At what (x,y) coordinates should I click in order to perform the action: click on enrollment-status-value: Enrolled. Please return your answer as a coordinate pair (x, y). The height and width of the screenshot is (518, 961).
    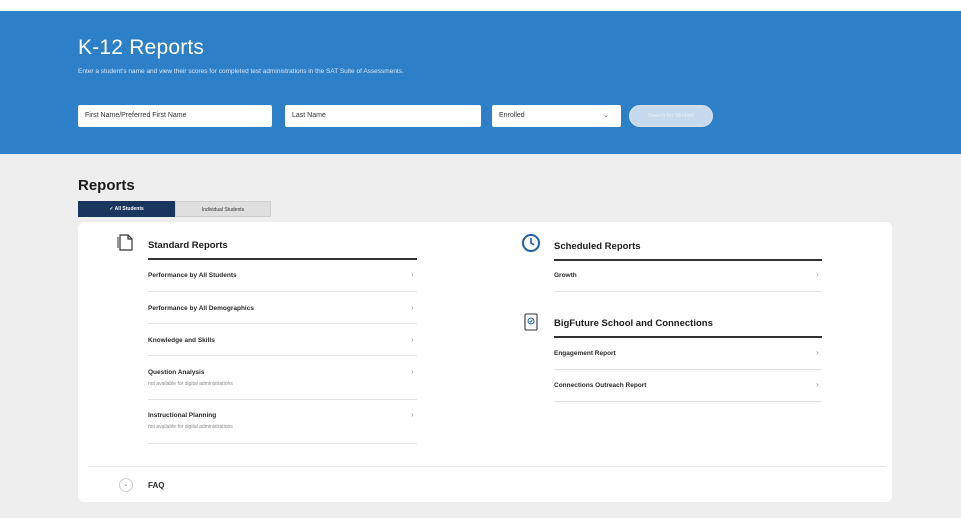
    Looking at the image, I should click on (512, 115).